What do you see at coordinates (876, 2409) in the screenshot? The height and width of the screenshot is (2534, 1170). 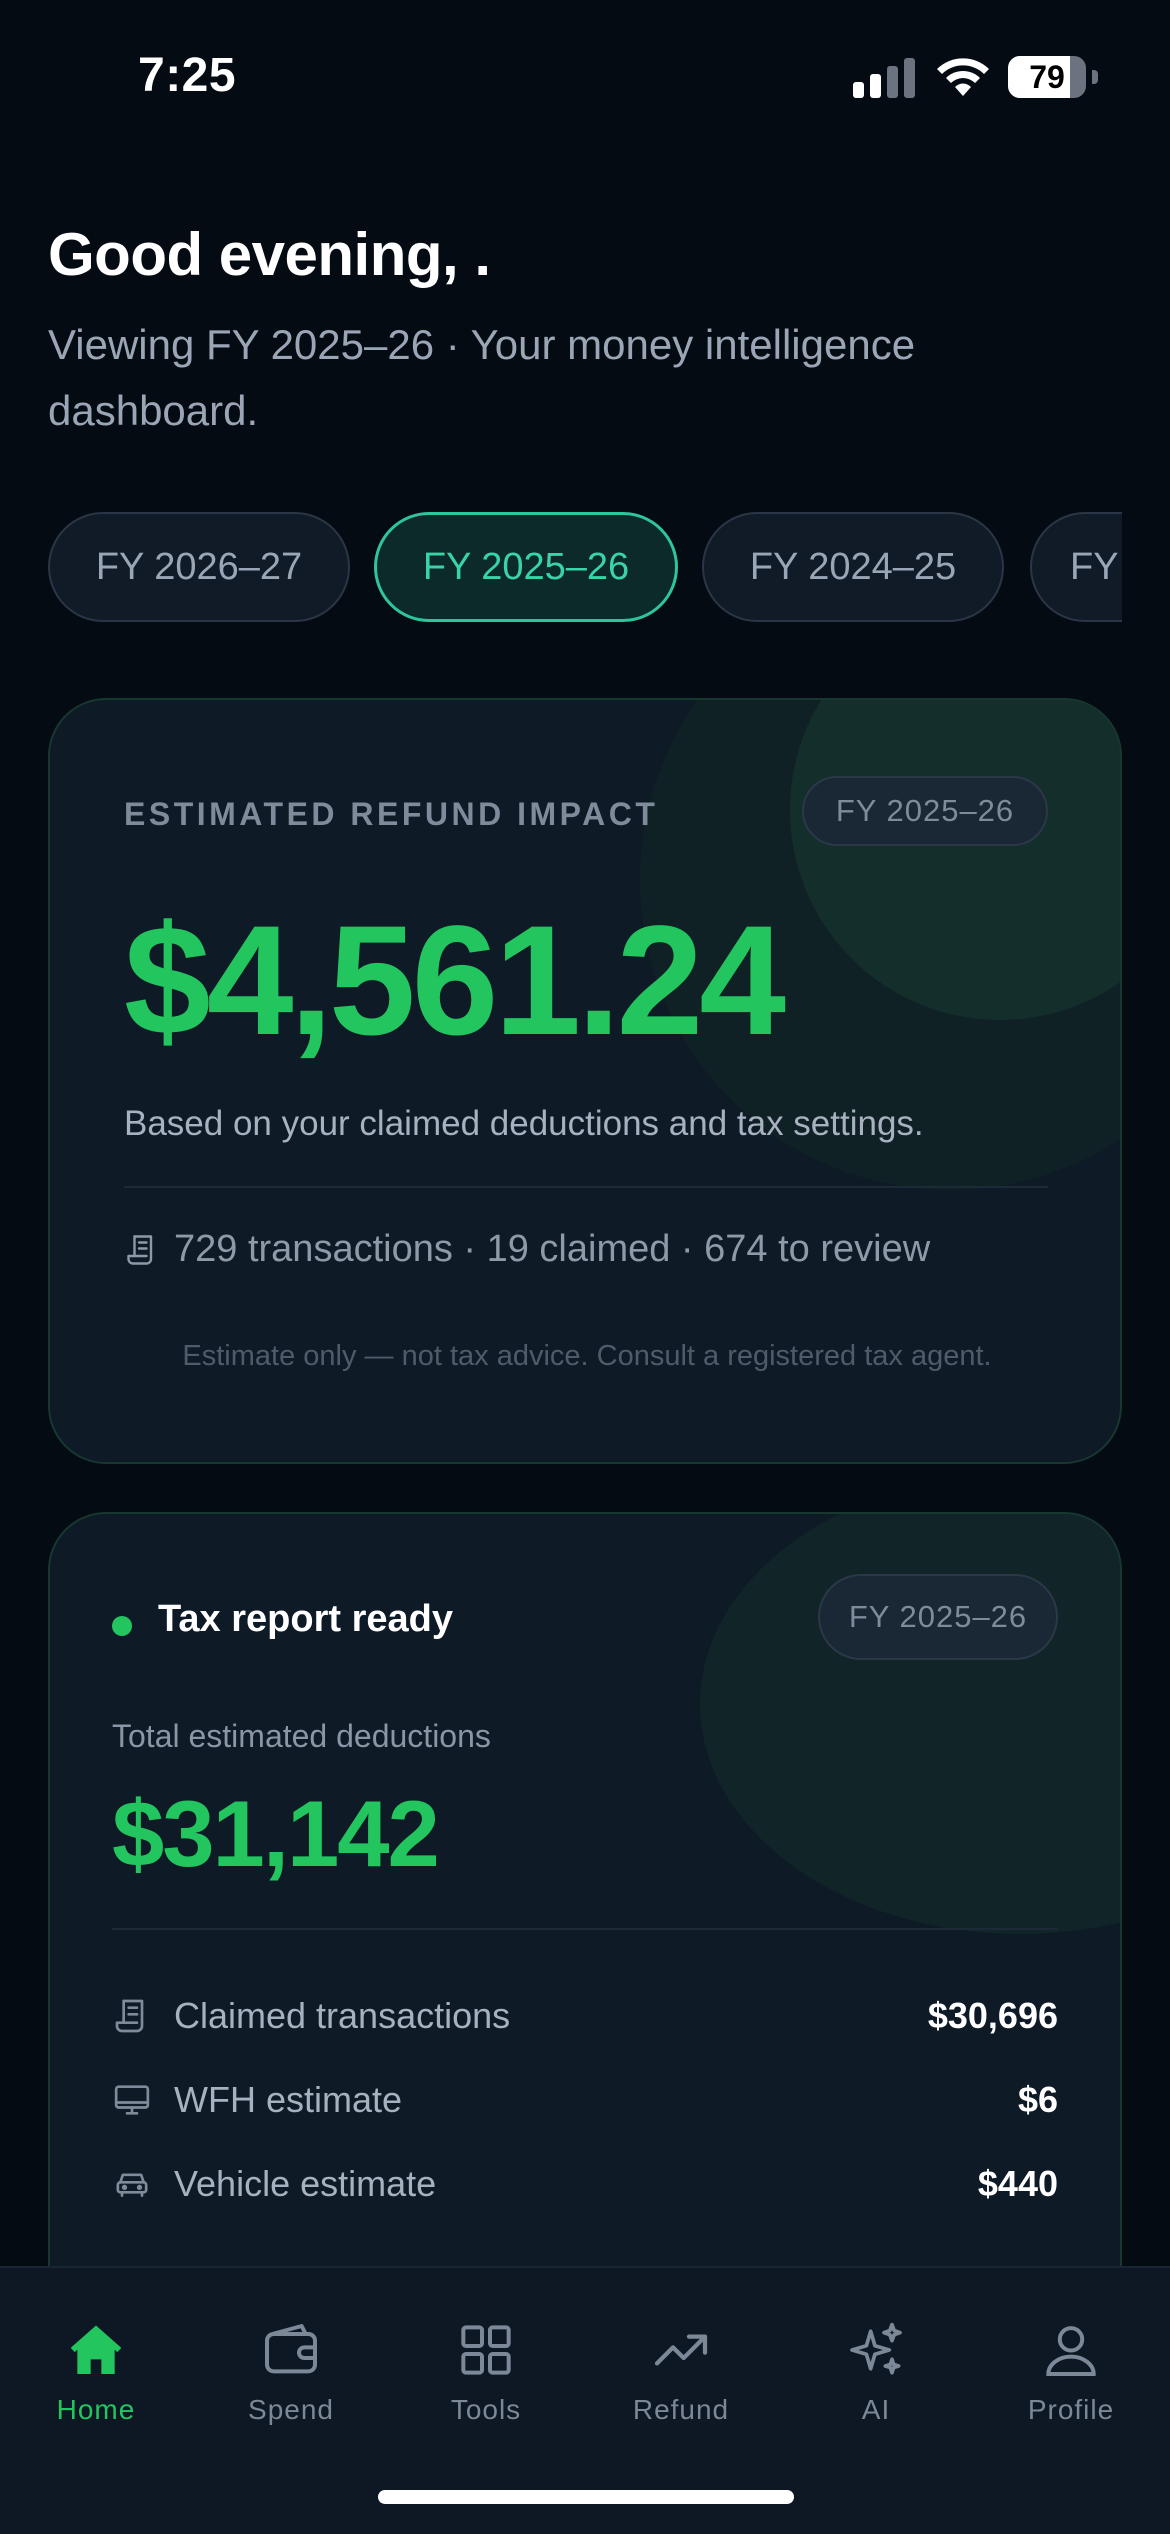 I see `tab-label: AI` at bounding box center [876, 2409].